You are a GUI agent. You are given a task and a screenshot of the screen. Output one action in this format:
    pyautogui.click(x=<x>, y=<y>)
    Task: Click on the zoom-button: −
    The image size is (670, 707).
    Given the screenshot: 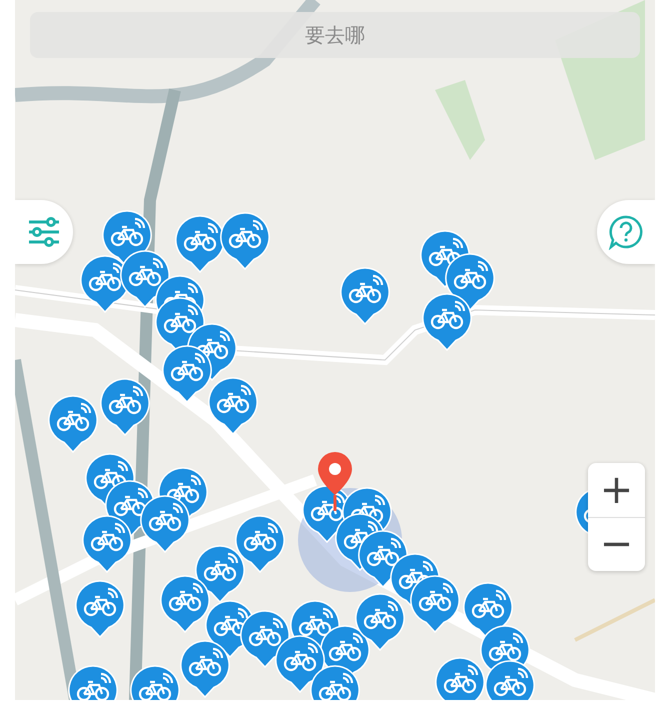 What is the action you would take?
    pyautogui.click(x=616, y=543)
    